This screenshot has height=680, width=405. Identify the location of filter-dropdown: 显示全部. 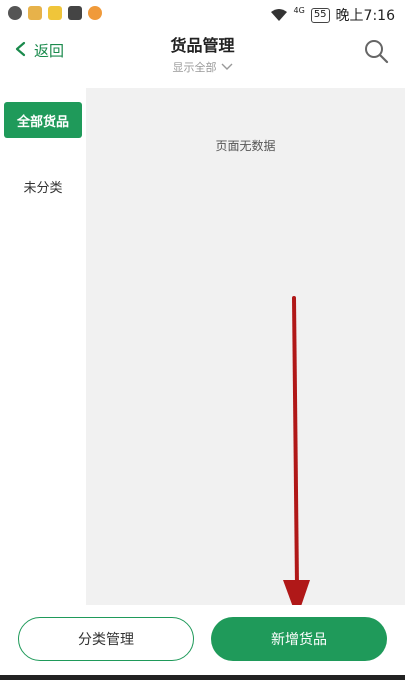
(203, 67).